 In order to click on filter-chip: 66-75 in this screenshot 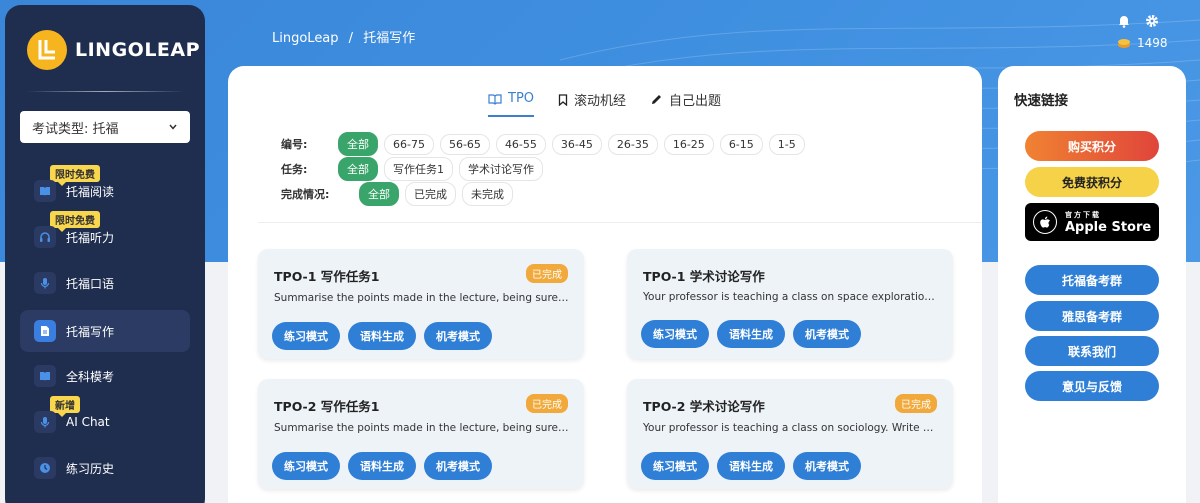, I will do `click(409, 144)`.